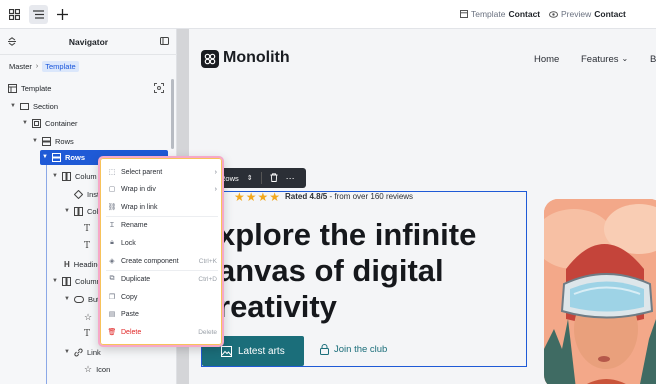  What do you see at coordinates (331, 270) in the screenshot?
I see `headline-line-2: anvas of digital` at bounding box center [331, 270].